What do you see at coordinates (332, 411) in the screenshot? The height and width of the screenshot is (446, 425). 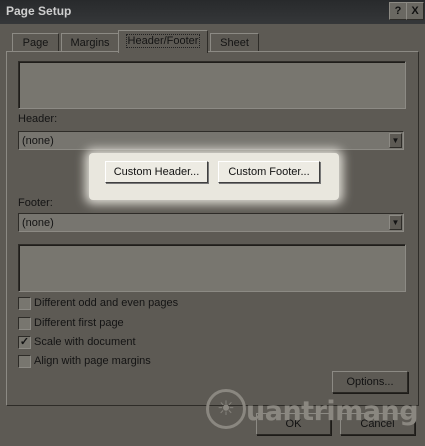 I see `watermark-text: uantrimang` at bounding box center [332, 411].